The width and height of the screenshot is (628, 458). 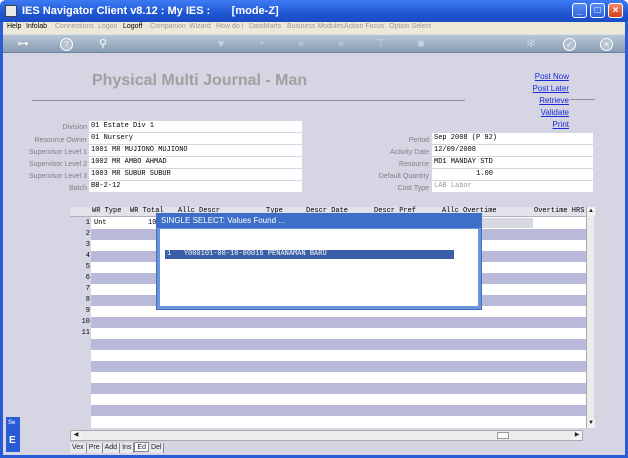 I want to click on side-panel-tab: Se E, so click(x=13, y=434).